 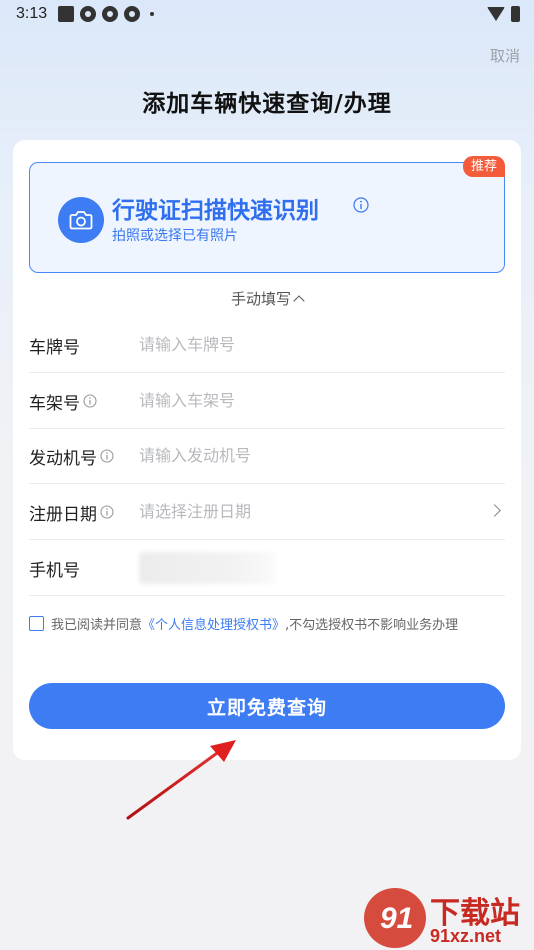 I want to click on agreement-prefix: 我已阅读并同意, so click(x=97, y=625).